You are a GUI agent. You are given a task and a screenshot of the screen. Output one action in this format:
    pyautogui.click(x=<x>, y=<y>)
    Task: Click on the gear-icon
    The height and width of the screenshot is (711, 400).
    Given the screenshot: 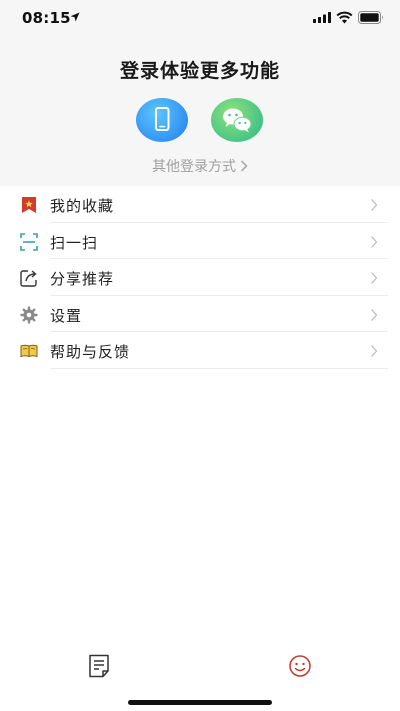 What is the action you would take?
    pyautogui.click(x=29, y=314)
    